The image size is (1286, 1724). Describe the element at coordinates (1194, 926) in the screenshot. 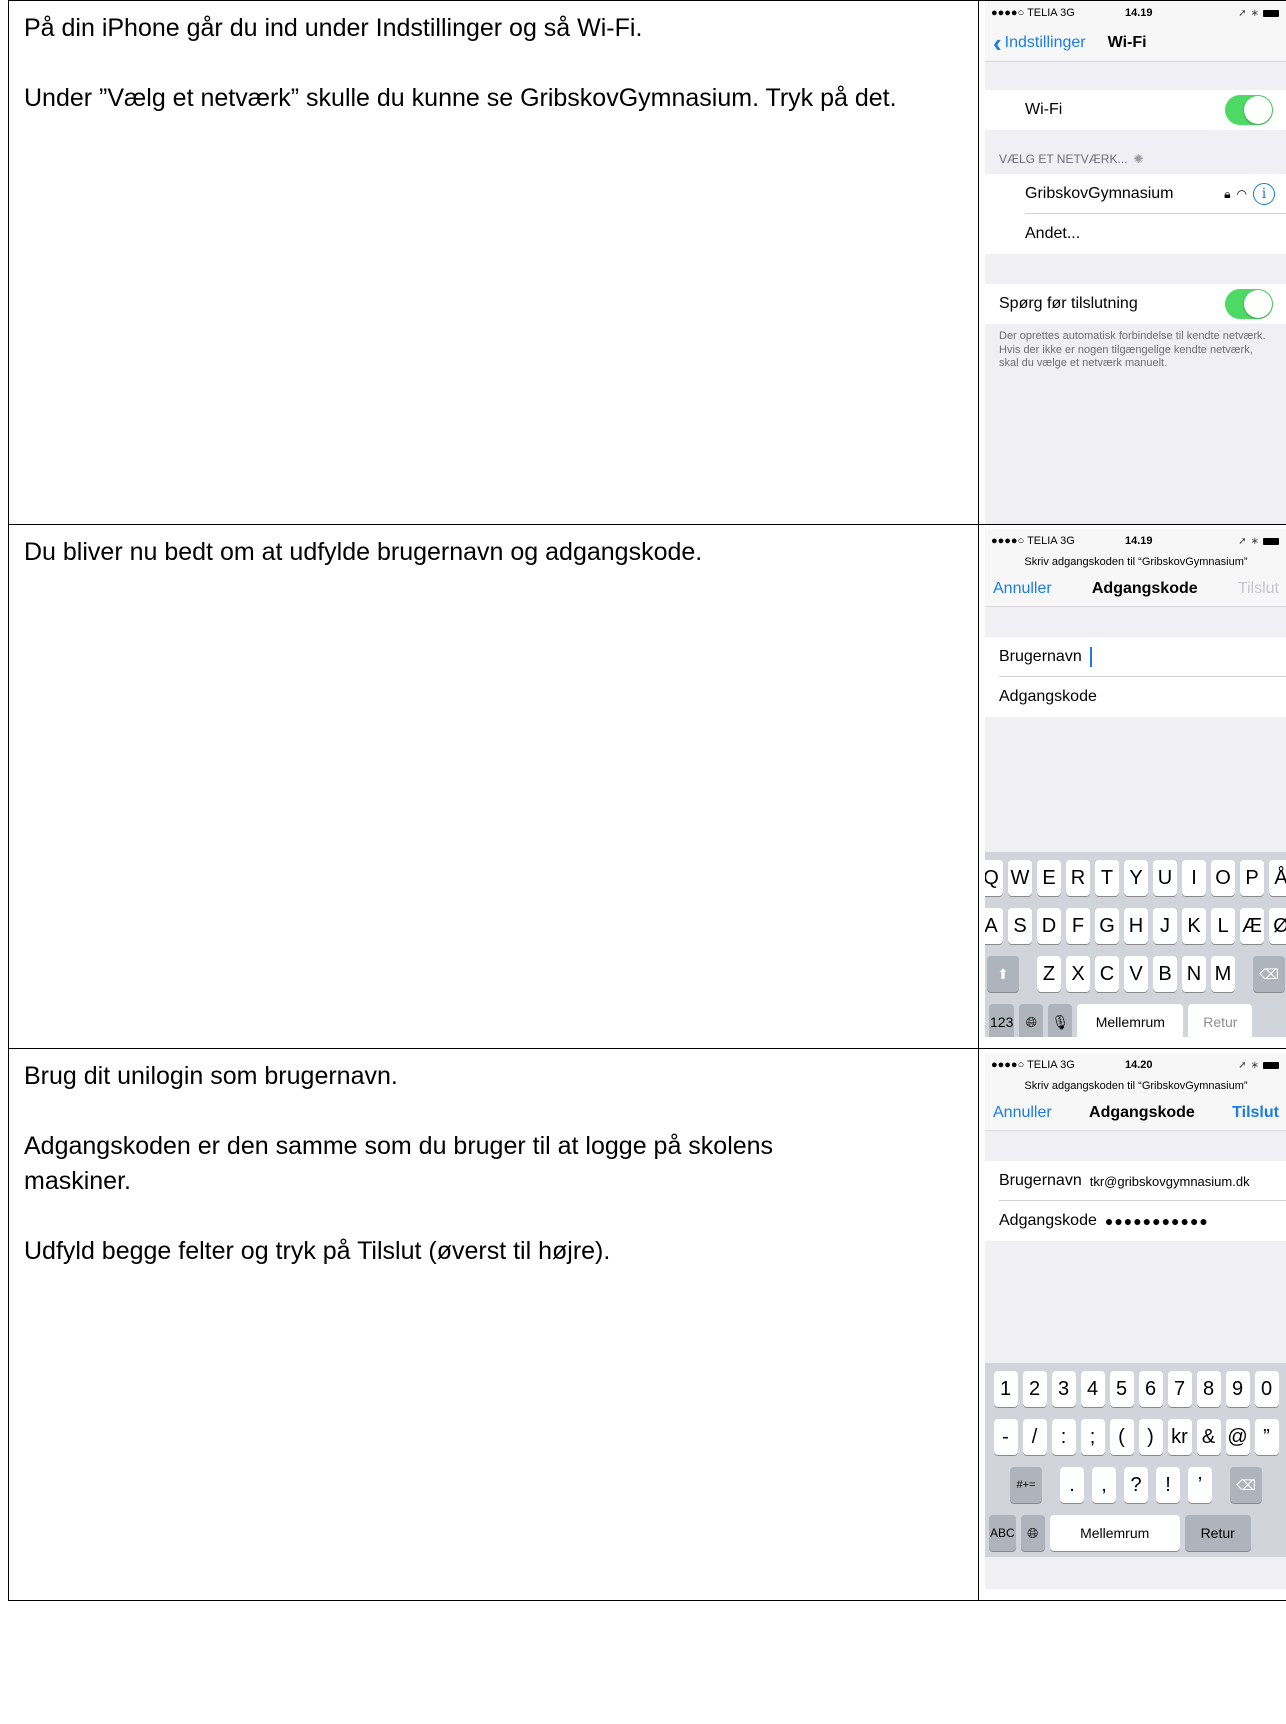

I see `keyboard-key: K` at that location.